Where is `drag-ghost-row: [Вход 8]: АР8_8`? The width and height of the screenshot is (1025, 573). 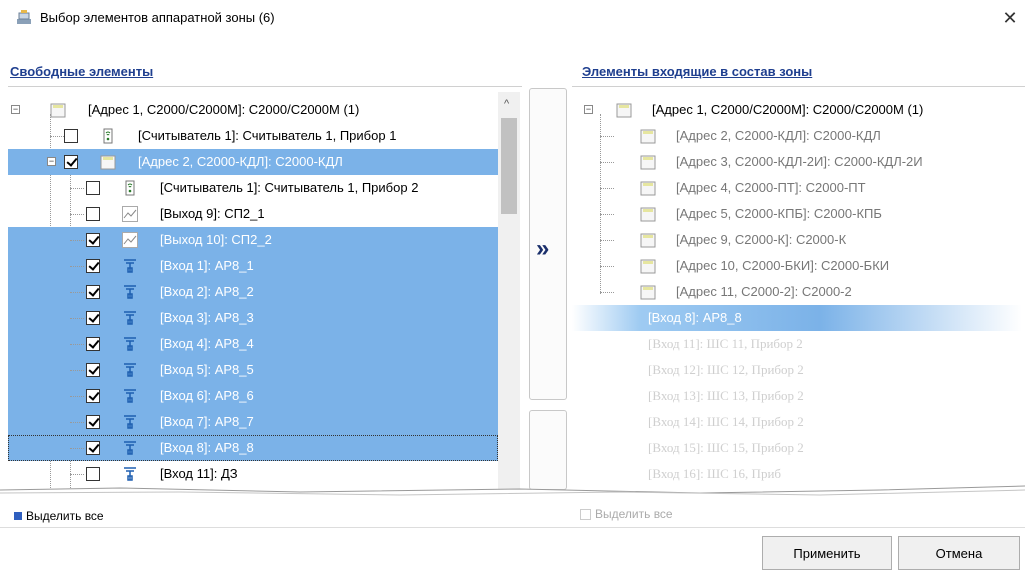 drag-ghost-row: [Вход 8]: АР8_8 is located at coordinates (797, 318).